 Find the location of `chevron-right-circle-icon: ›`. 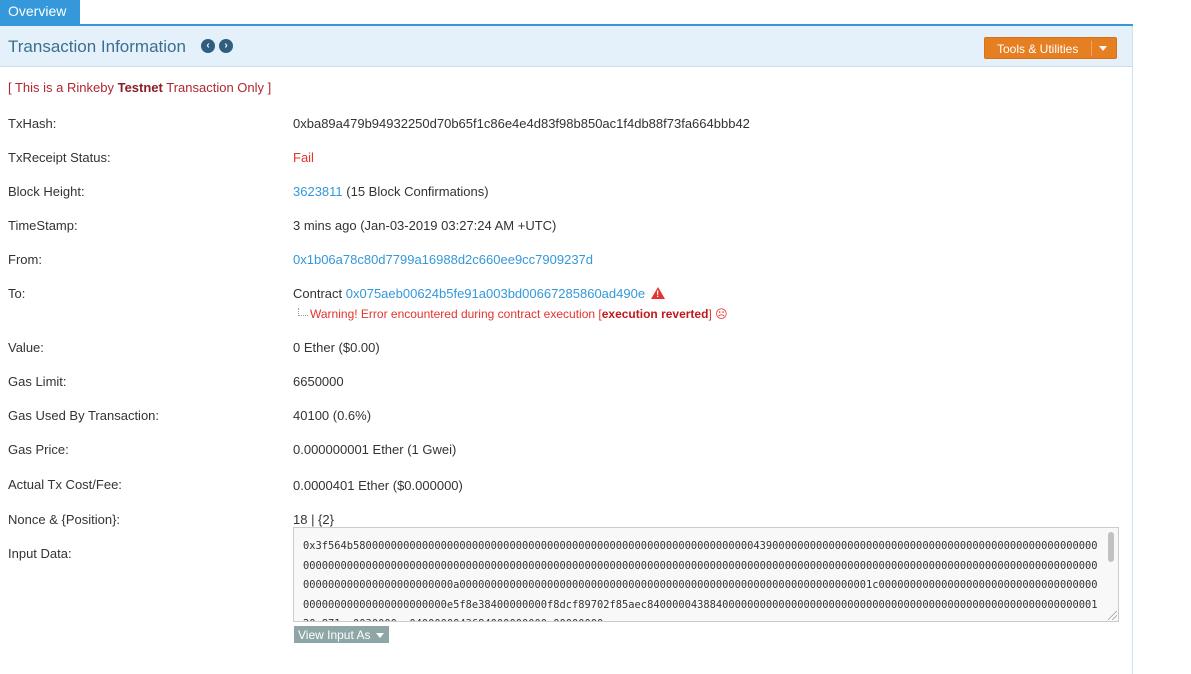

chevron-right-circle-icon: › is located at coordinates (226, 46).